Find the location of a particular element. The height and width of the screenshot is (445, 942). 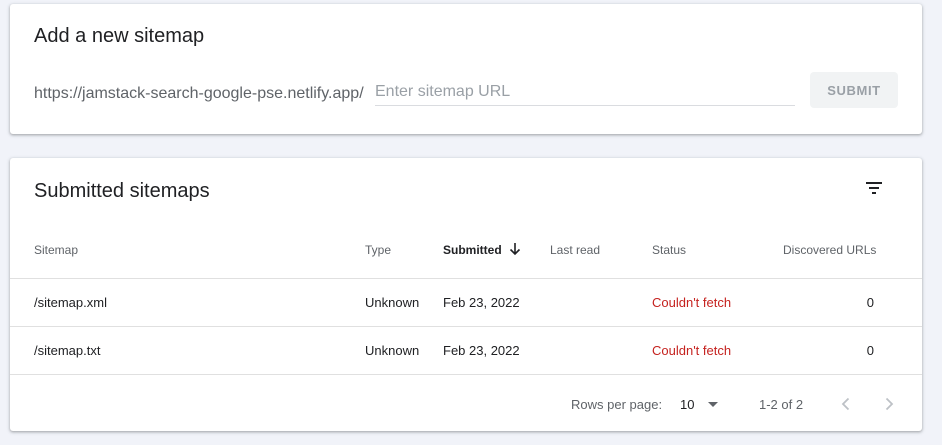

rows-per-page-value: 10 is located at coordinates (687, 404).